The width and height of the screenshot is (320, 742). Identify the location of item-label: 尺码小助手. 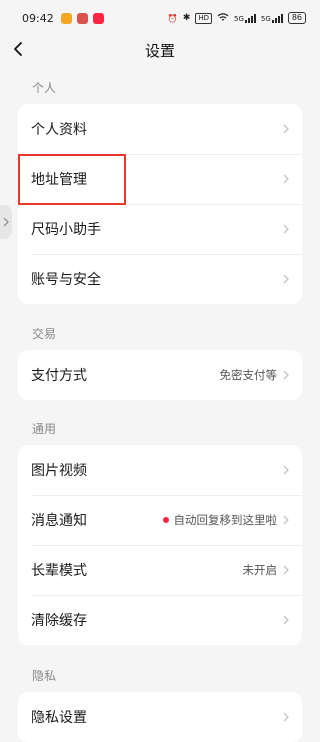
(66, 230).